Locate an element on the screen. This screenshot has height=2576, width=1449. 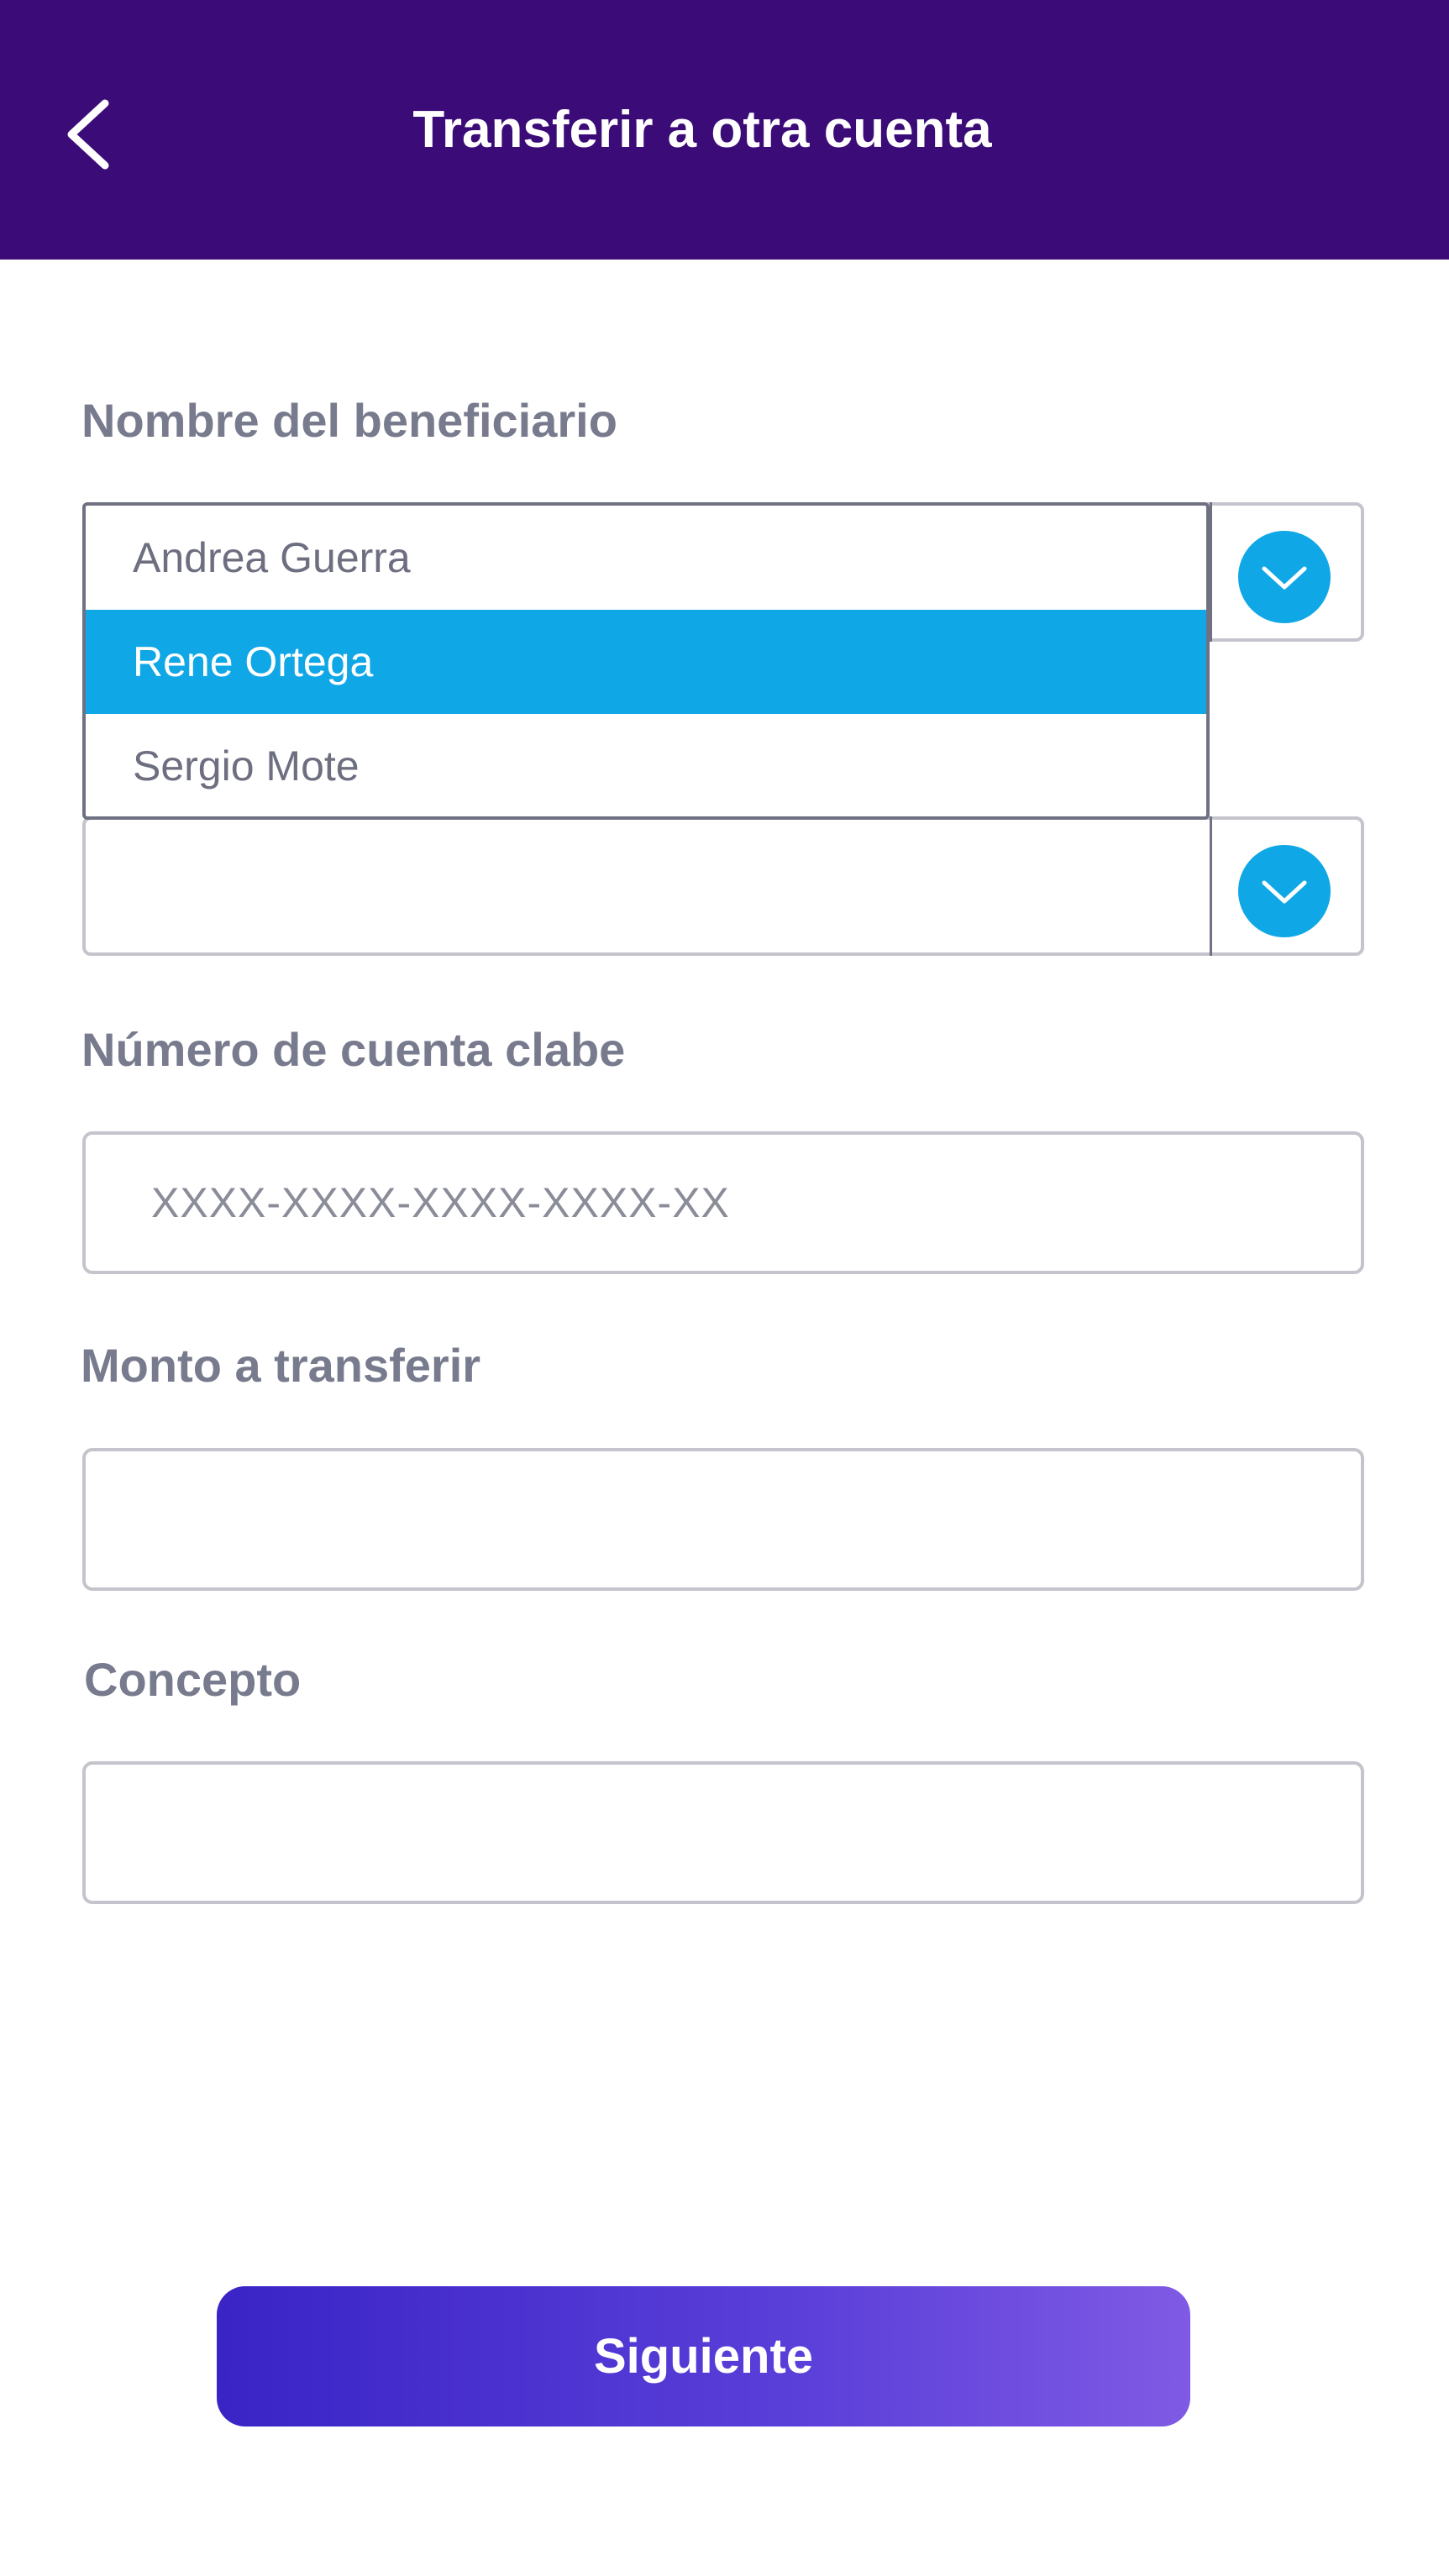
account-label: Número de cuenta clabe is located at coordinates (353, 1049).